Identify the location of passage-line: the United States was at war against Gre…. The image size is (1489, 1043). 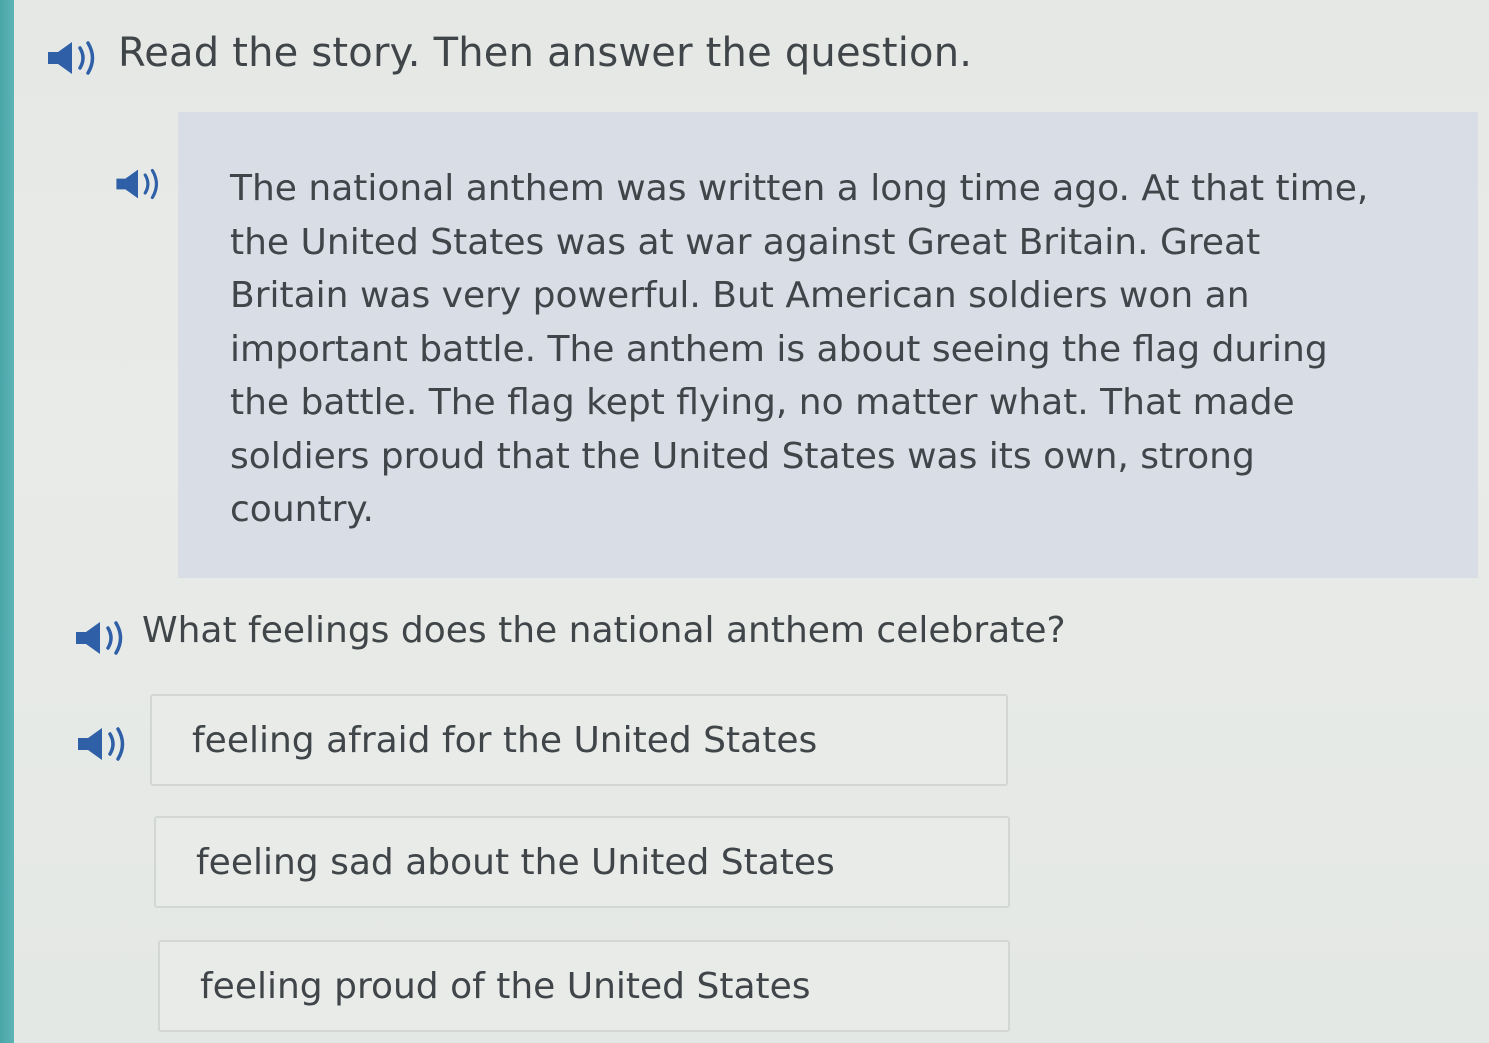
(745, 242).